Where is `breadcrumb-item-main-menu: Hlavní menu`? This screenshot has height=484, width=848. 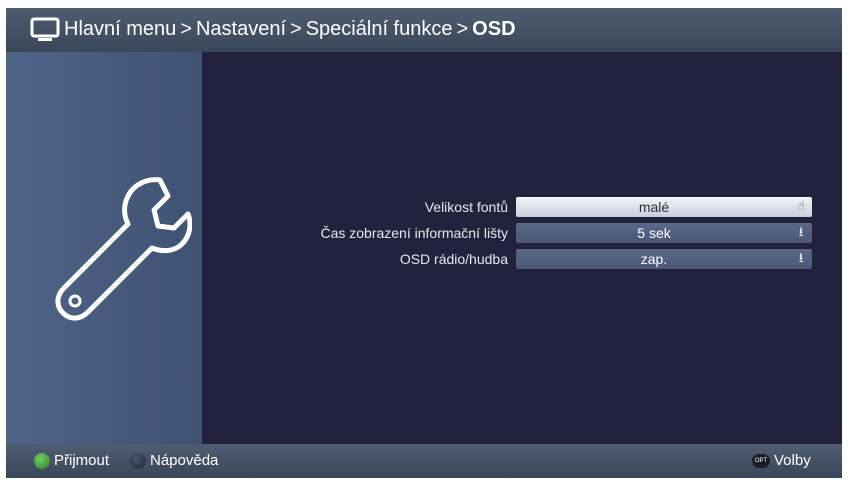
breadcrumb-item-main-menu: Hlavní menu is located at coordinates (120, 29).